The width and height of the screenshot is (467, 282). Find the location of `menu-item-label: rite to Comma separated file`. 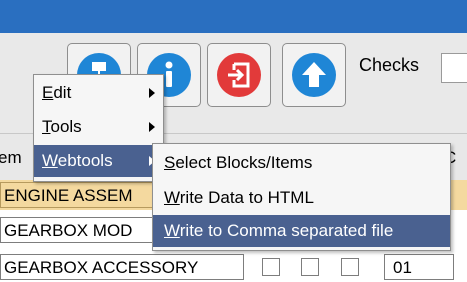

menu-item-label: rite to Comma separated file is located at coordinates (286, 230).